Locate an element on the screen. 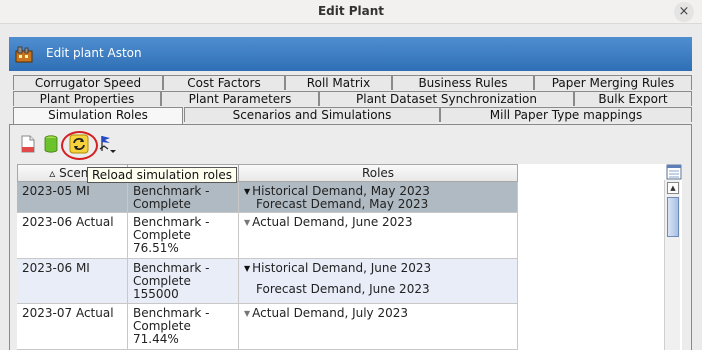  scrollbar-thumb is located at coordinates (673, 217).